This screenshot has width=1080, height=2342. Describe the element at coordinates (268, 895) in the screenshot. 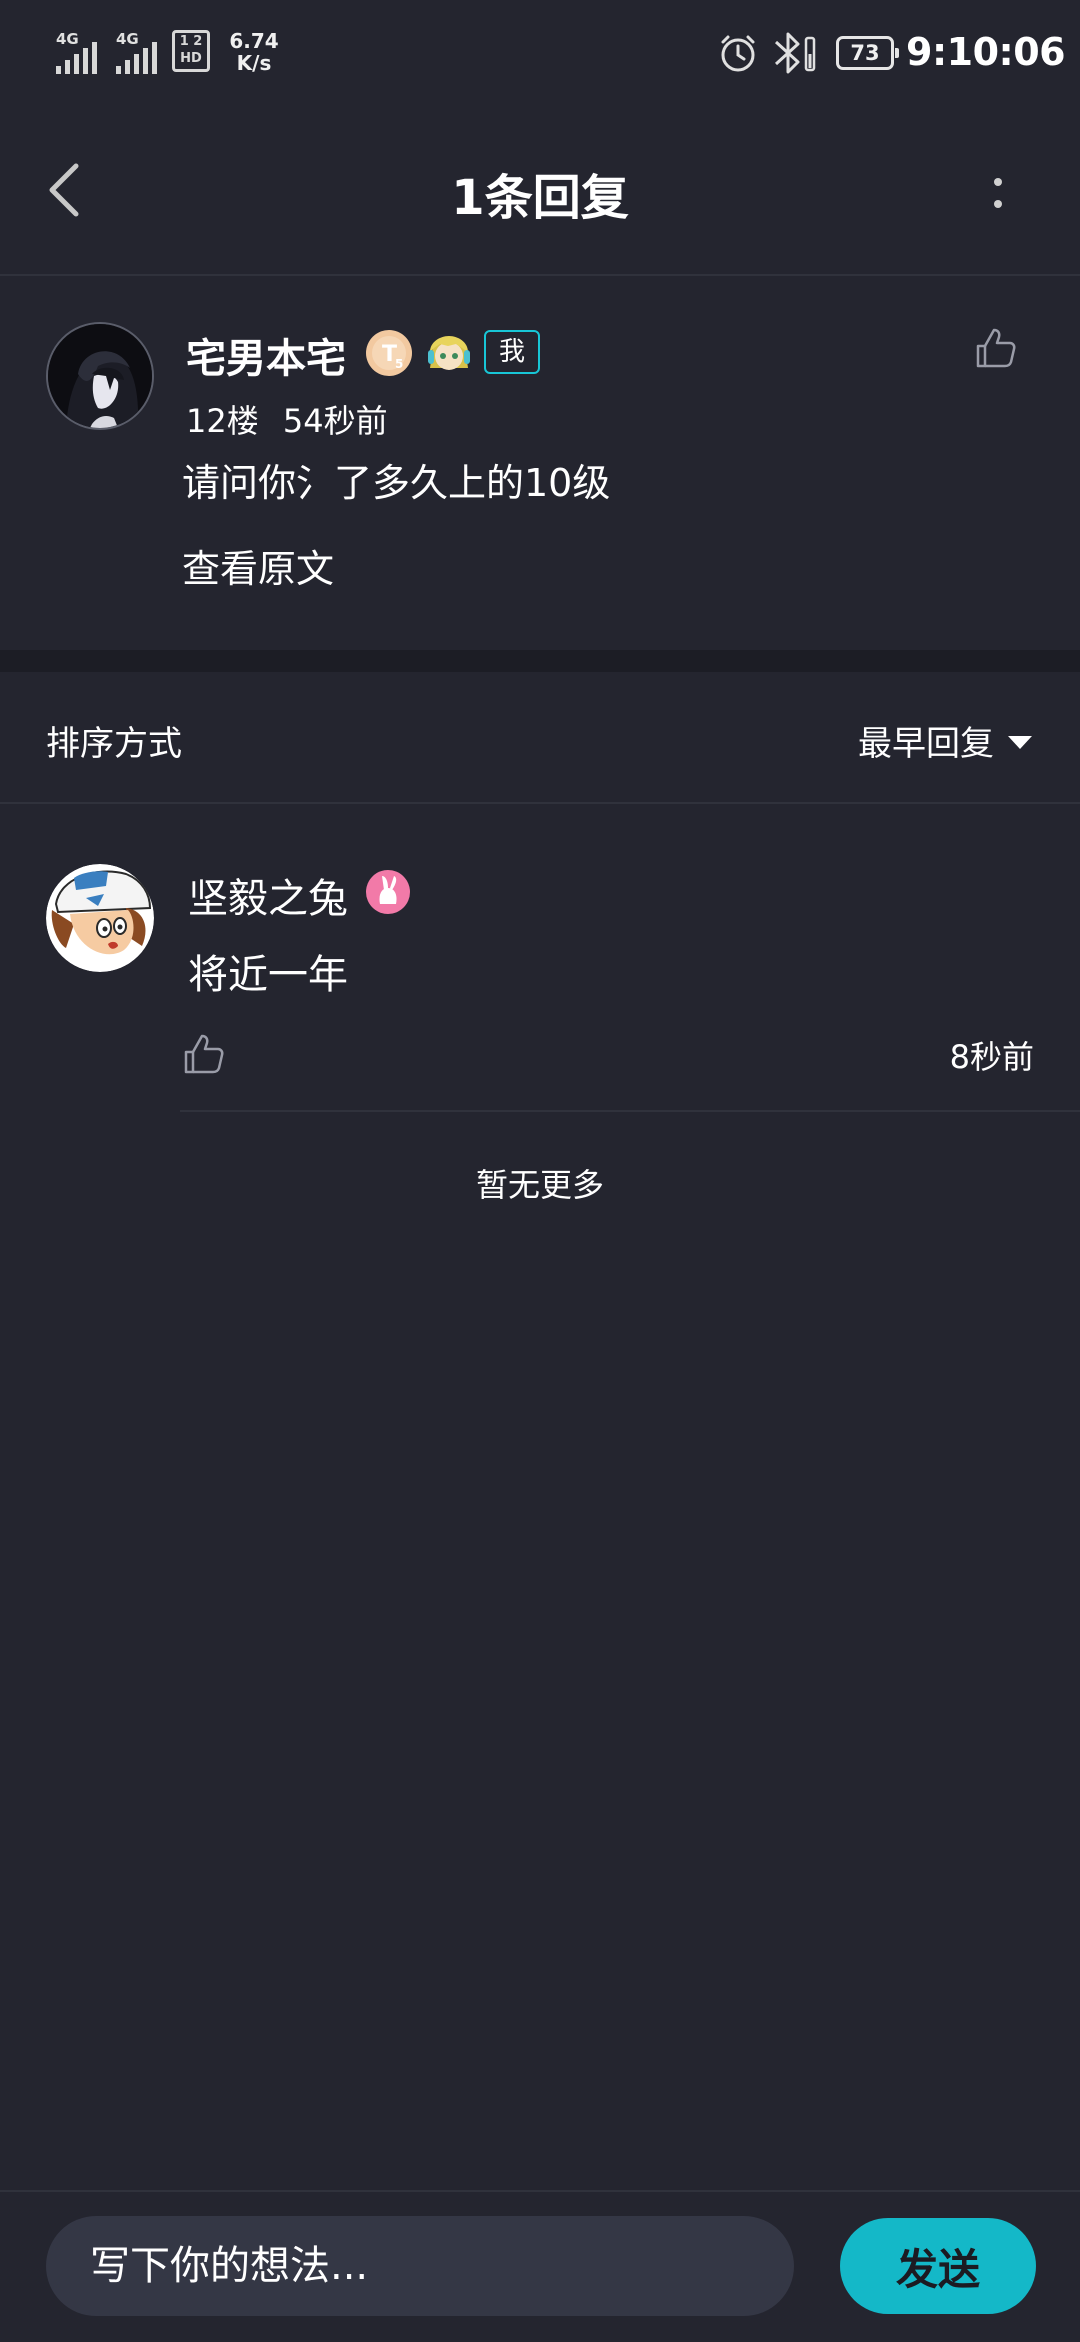

I see `reply-author-name: 坚毅之兔` at that location.